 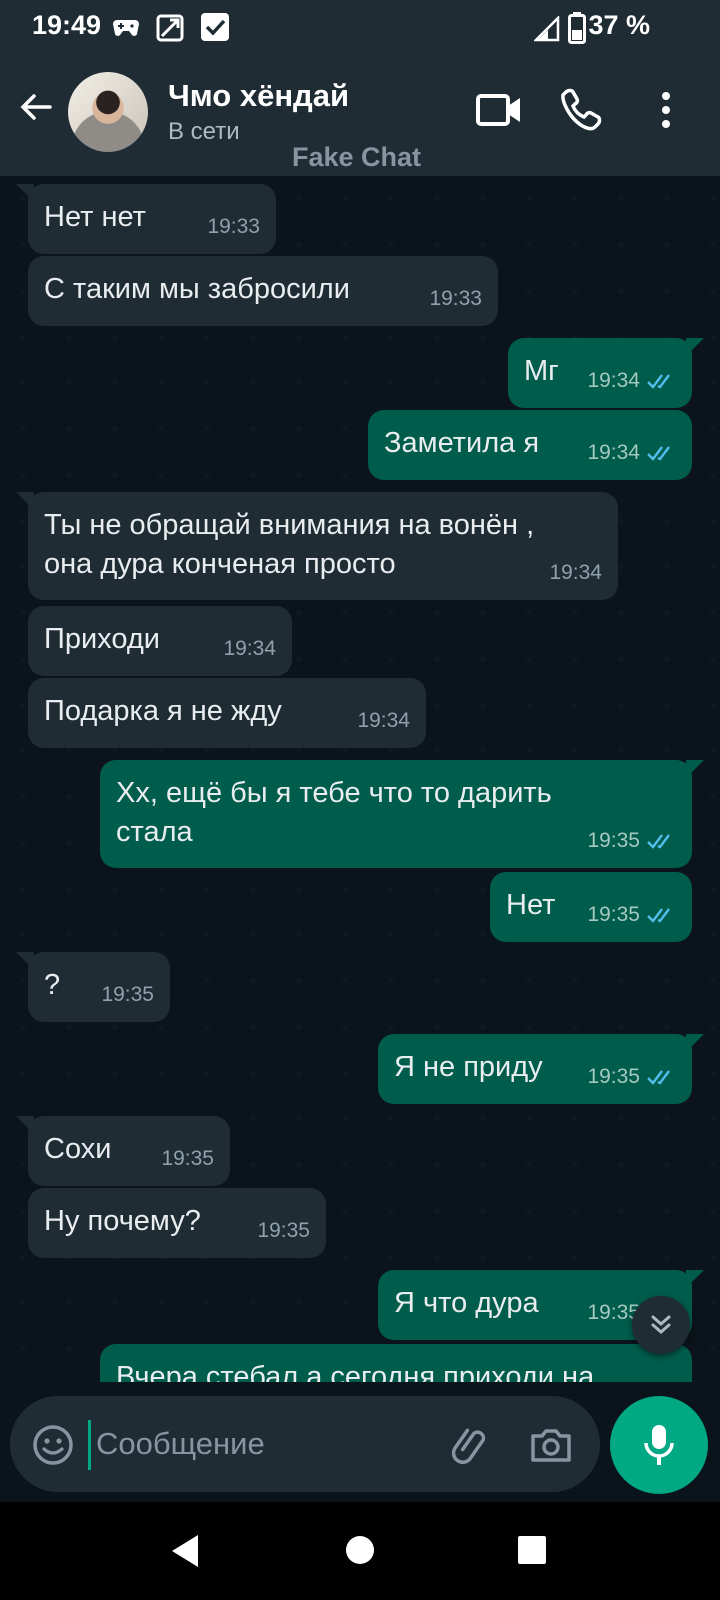 I want to click on message-incoming: С таким мы забросили 19:33, so click(x=263, y=291).